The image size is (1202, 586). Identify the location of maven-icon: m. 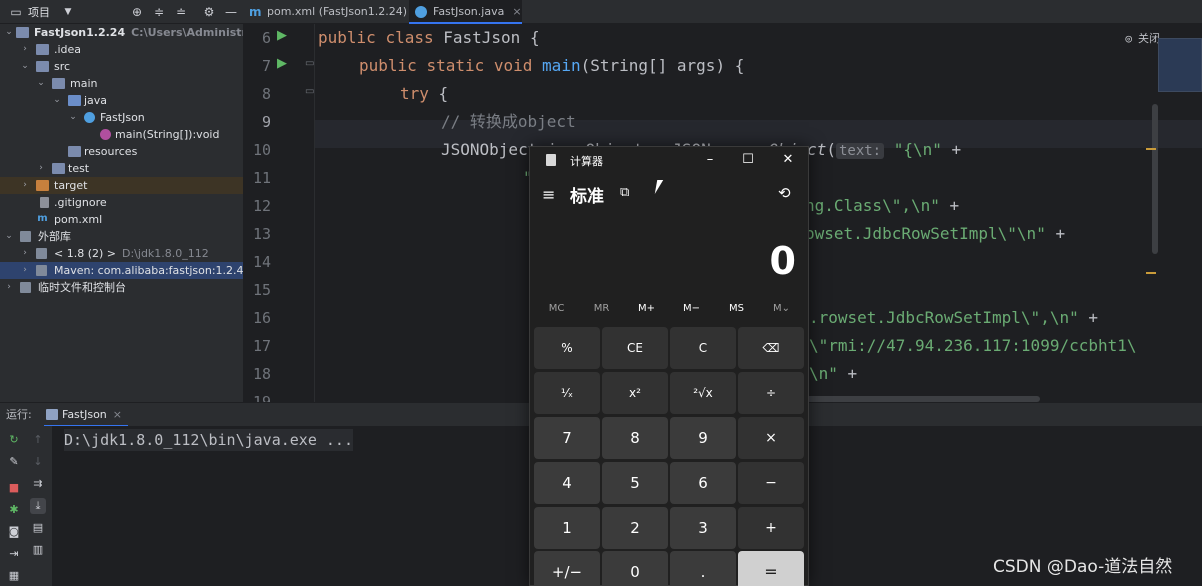
(255, 12).